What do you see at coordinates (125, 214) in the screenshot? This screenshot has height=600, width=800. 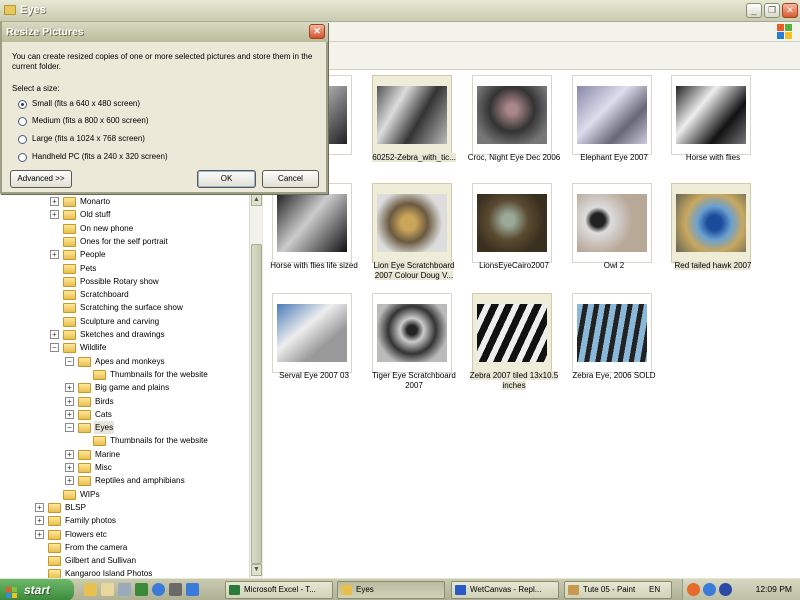 I see `tree-item: + Old stuff` at bounding box center [125, 214].